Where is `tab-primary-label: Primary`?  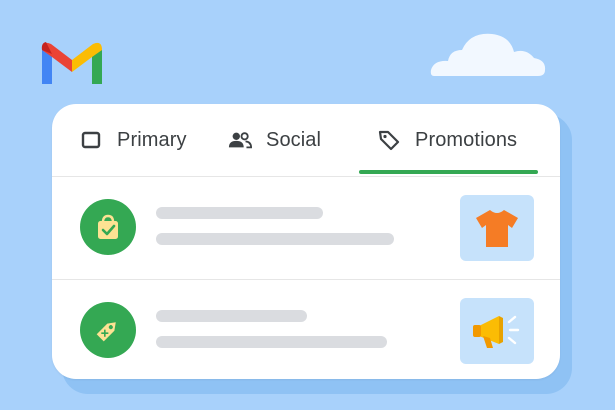 tab-primary-label: Primary is located at coordinates (152, 139).